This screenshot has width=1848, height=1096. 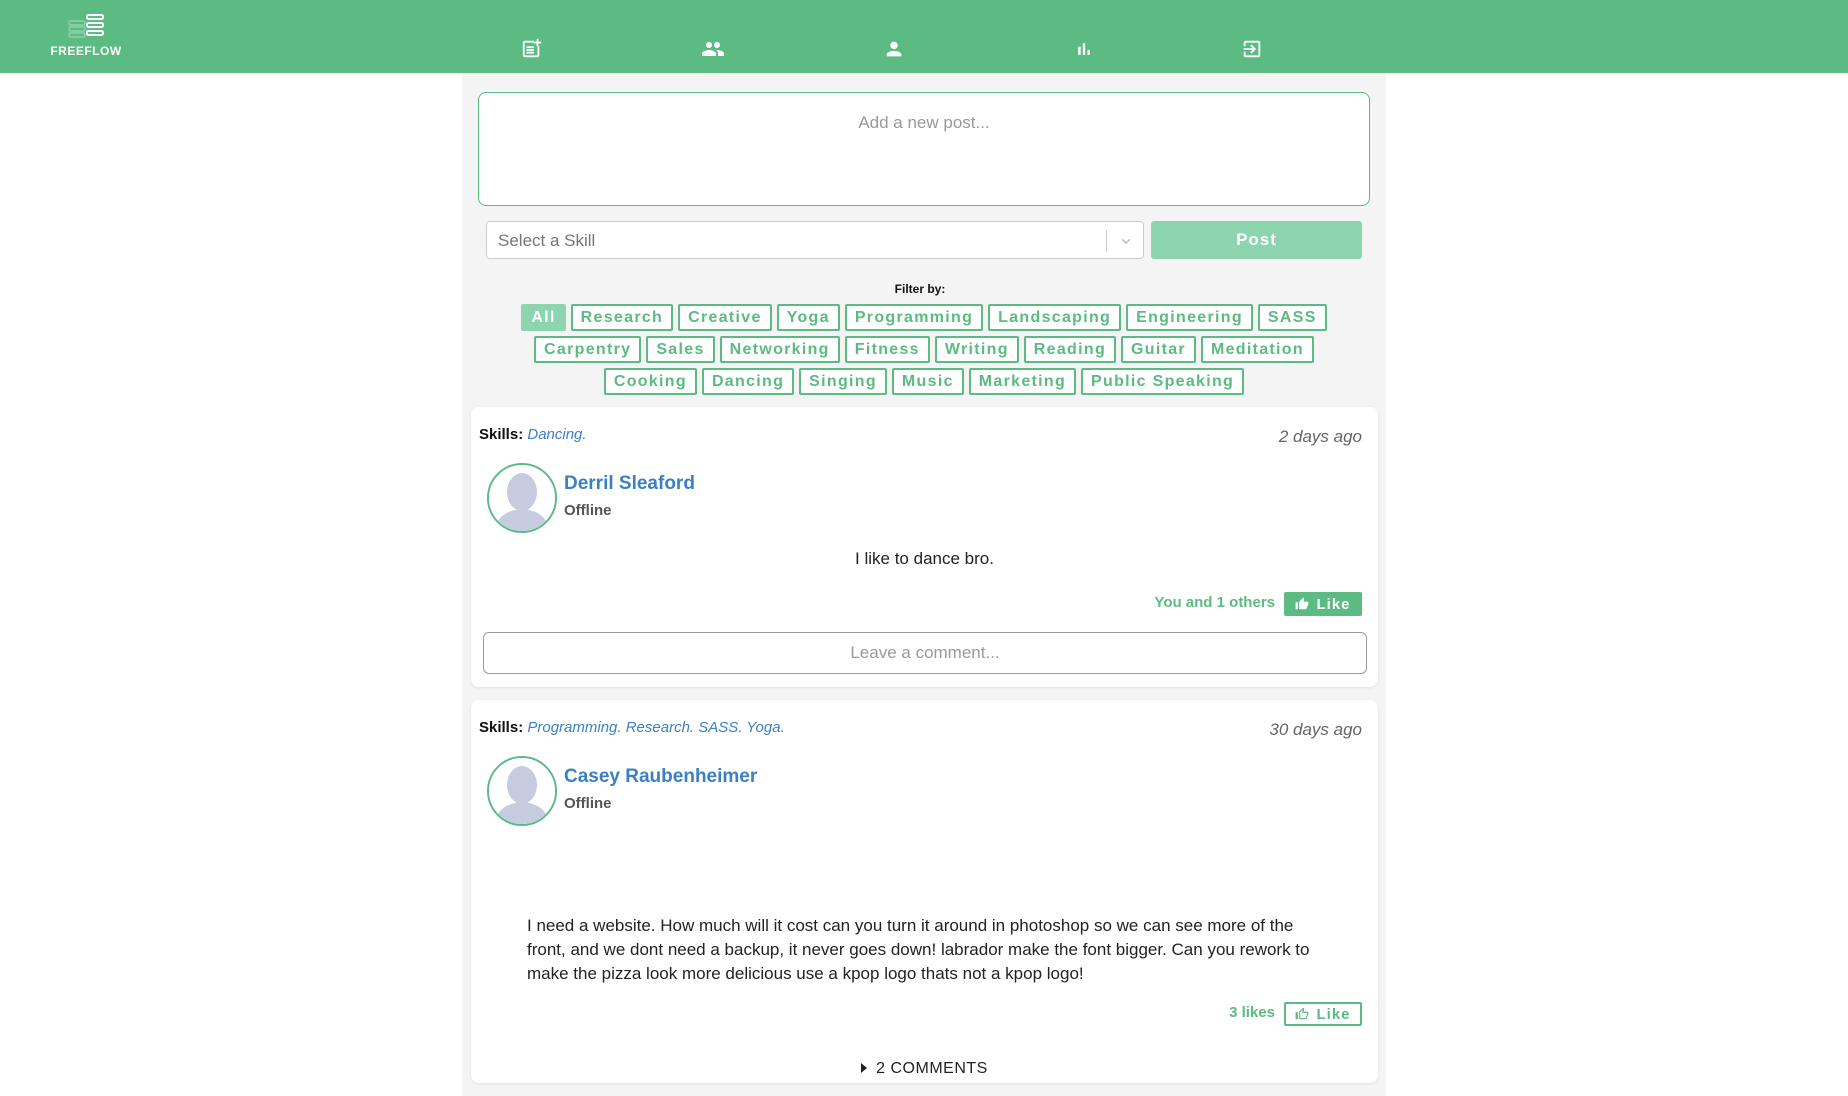 I want to click on filter-chip-guitar: Guitar, so click(x=1158, y=349).